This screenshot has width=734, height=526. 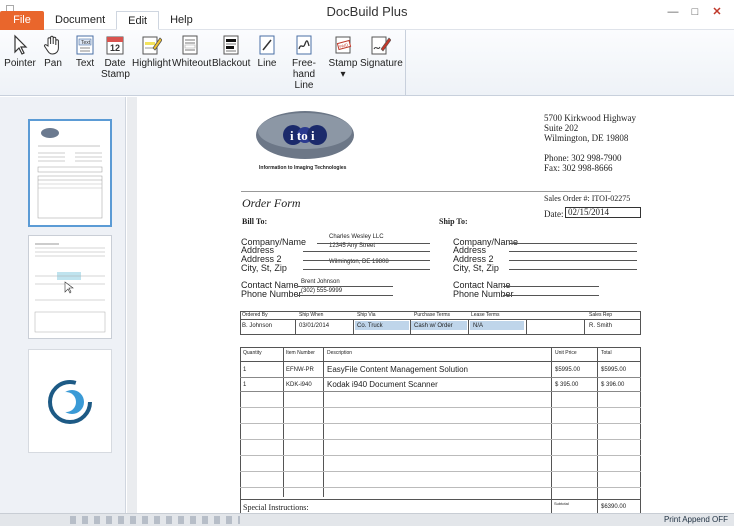 I want to click on sales-order-number: Sales Order #: ITOI-02275, so click(x=587, y=198).